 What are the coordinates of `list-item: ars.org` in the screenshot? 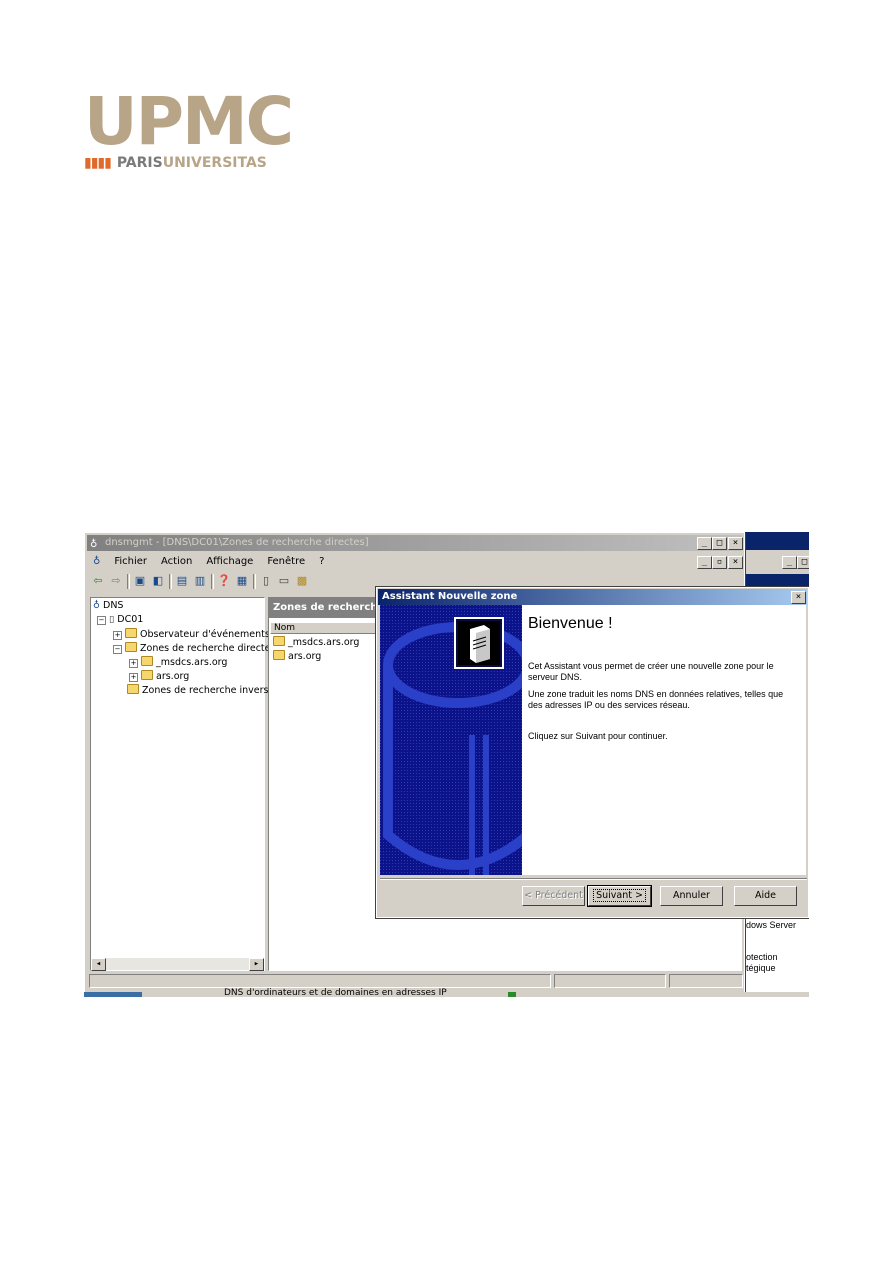 It's located at (297, 656).